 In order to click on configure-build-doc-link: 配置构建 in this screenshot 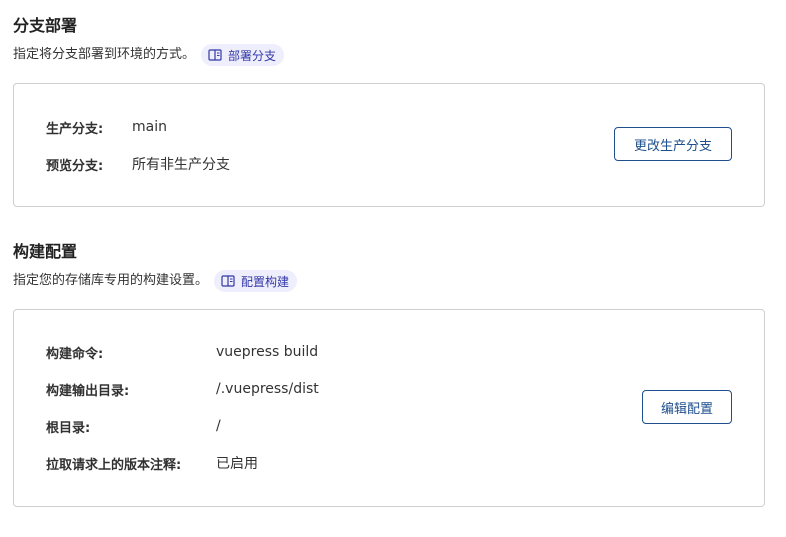, I will do `click(256, 281)`.